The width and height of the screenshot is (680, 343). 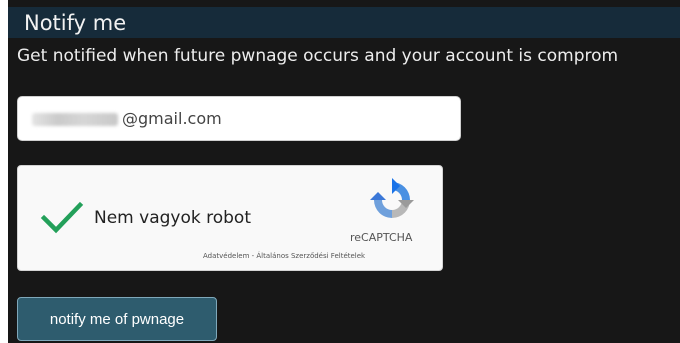 What do you see at coordinates (392, 198) in the screenshot?
I see `recaptcha-logo-icon` at bounding box center [392, 198].